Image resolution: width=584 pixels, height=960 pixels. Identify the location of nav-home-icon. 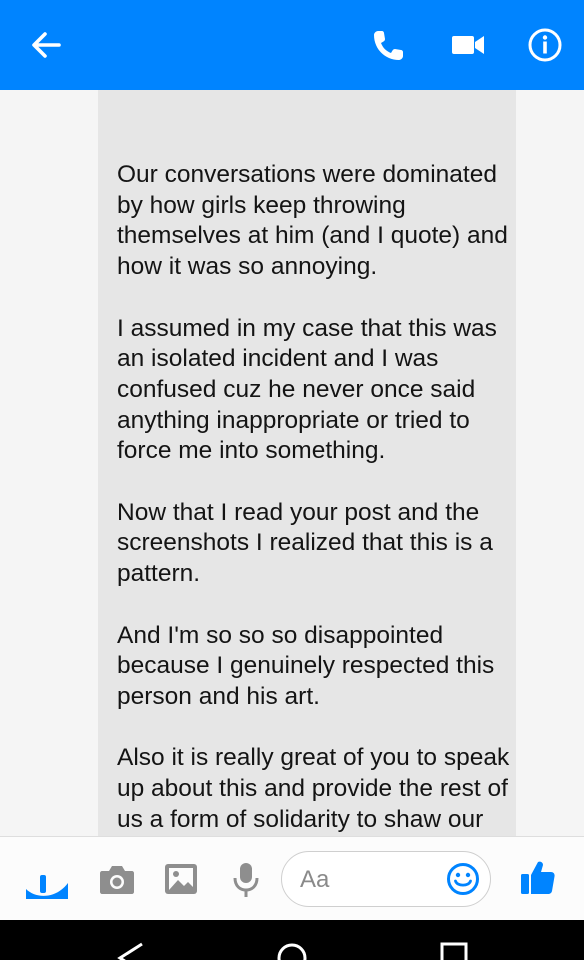
(292, 951).